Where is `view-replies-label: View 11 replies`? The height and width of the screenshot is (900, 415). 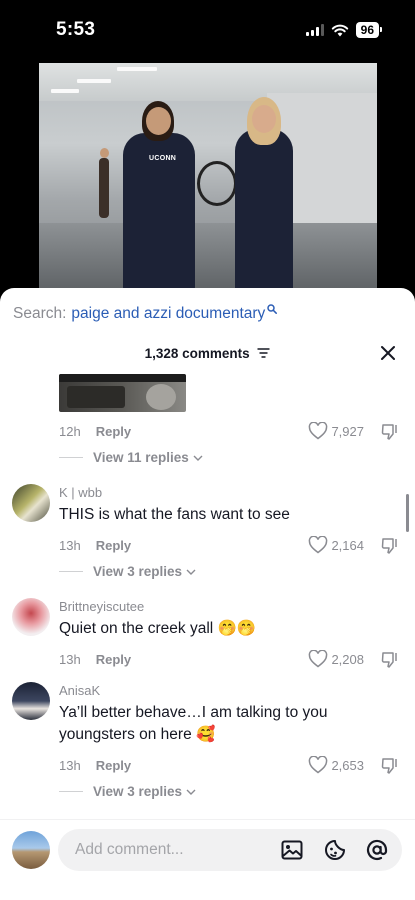 view-replies-label: View 11 replies is located at coordinates (141, 457).